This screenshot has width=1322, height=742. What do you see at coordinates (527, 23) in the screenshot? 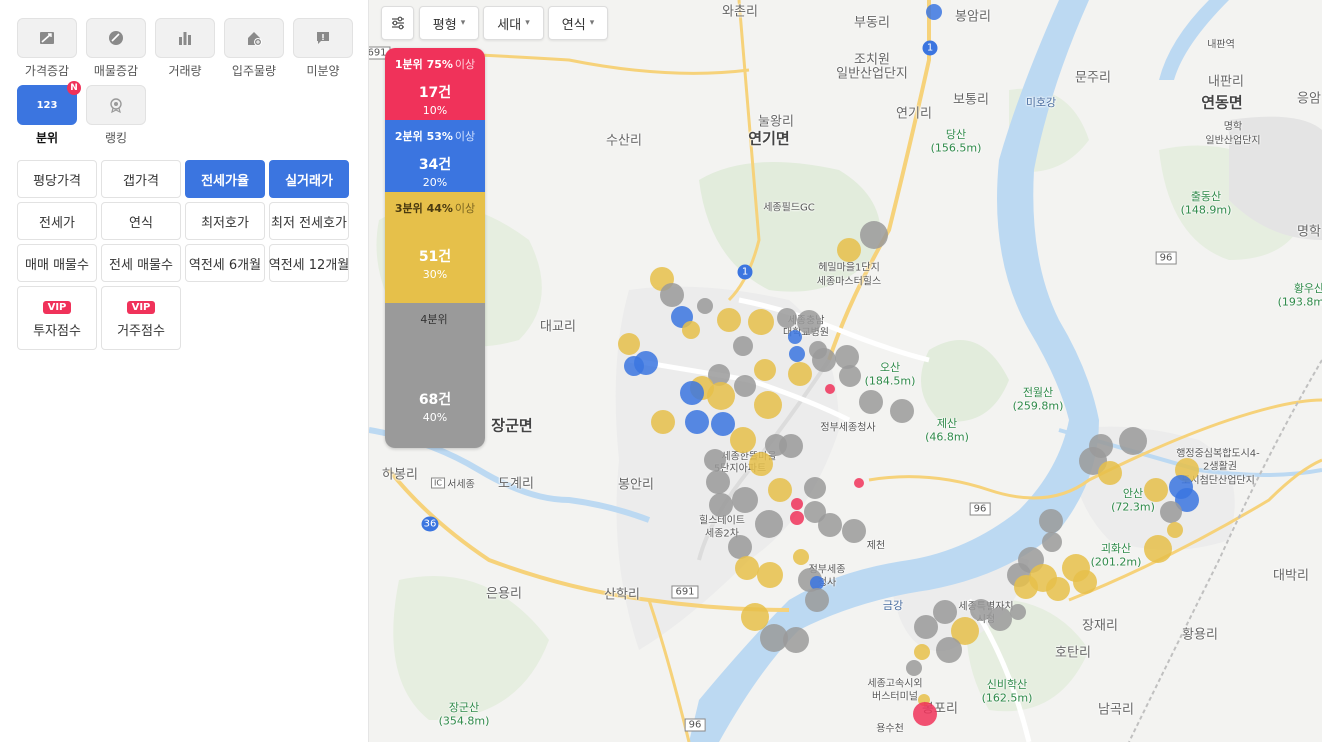
I see `chevron-down-icon: ▾` at bounding box center [527, 23].